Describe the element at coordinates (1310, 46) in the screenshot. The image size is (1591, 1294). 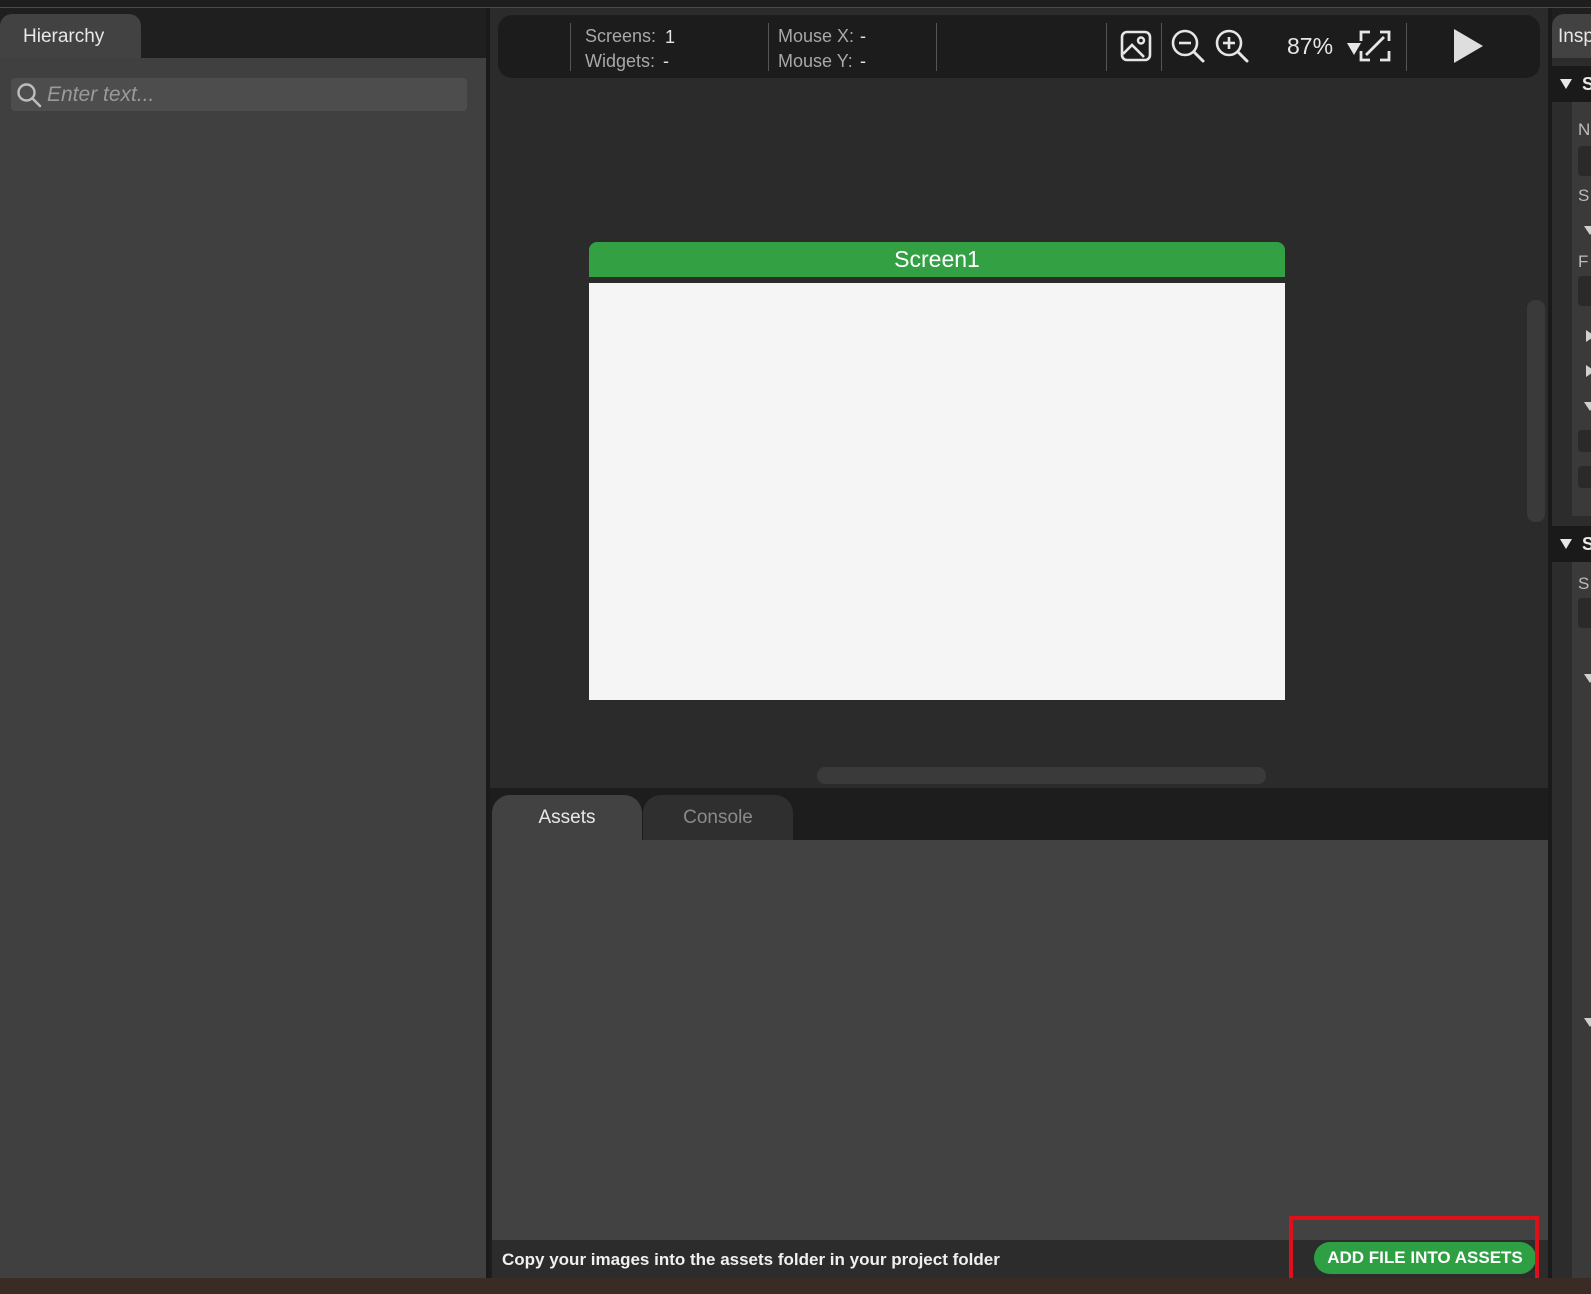
I see `zoom-level: 87%` at that location.